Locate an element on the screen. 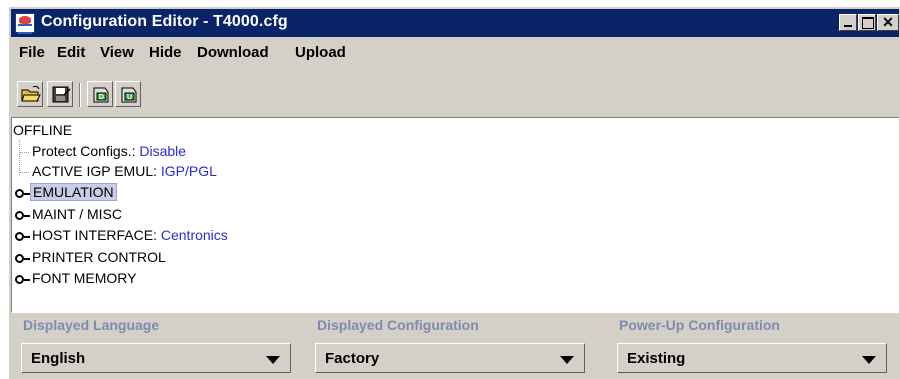 The height and width of the screenshot is (379, 900). displayed-configuration-value: Factory is located at coordinates (352, 358).